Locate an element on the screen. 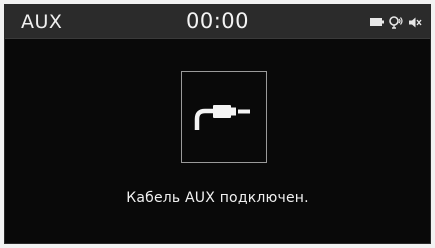 The image size is (435, 248). mute-icon is located at coordinates (415, 22).